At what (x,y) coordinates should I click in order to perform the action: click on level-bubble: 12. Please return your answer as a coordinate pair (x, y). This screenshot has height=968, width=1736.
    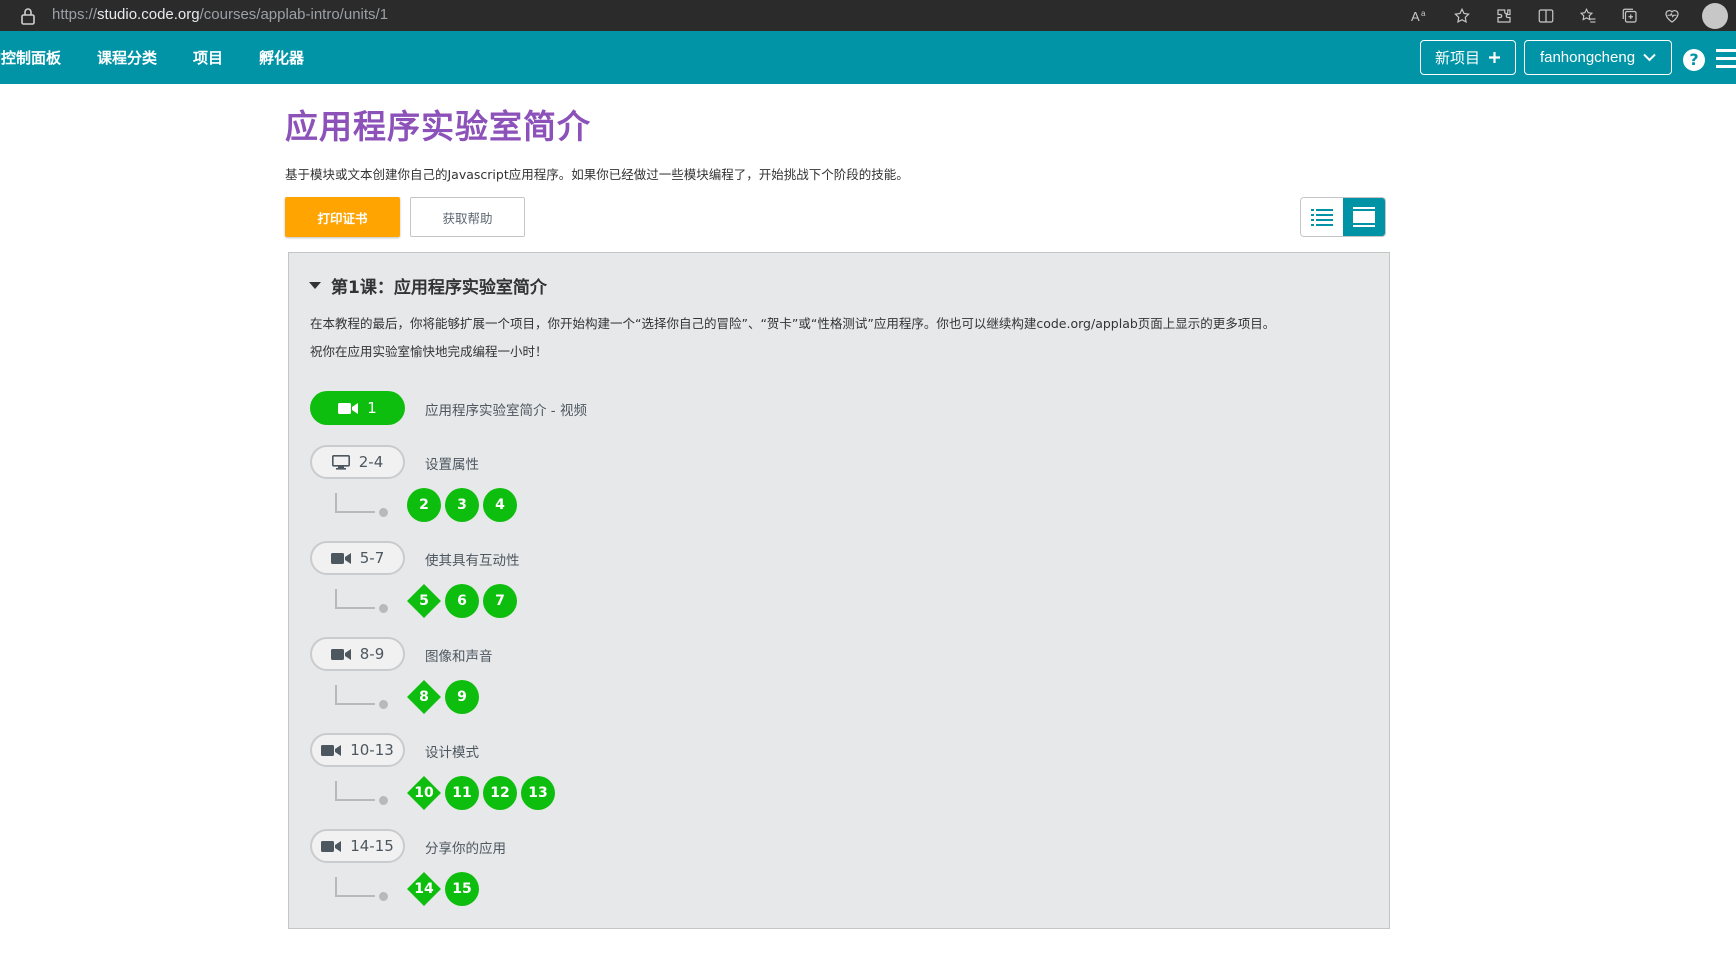
    Looking at the image, I should click on (500, 793).